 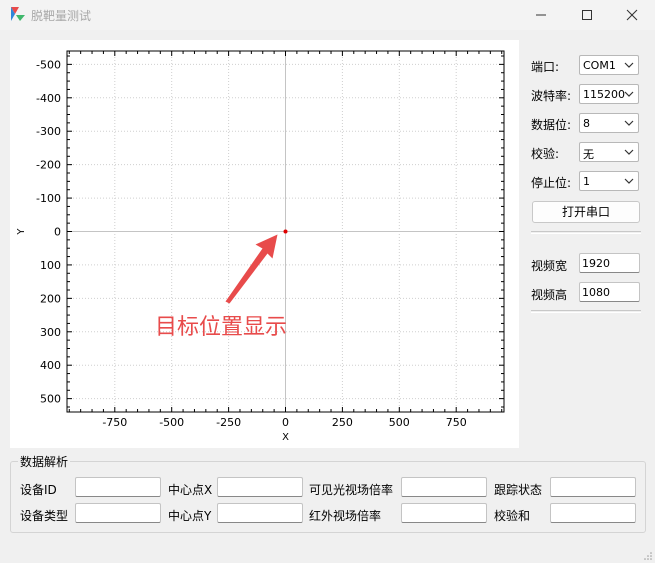 What do you see at coordinates (551, 125) in the screenshot?
I see `databits-label: 数据位:` at bounding box center [551, 125].